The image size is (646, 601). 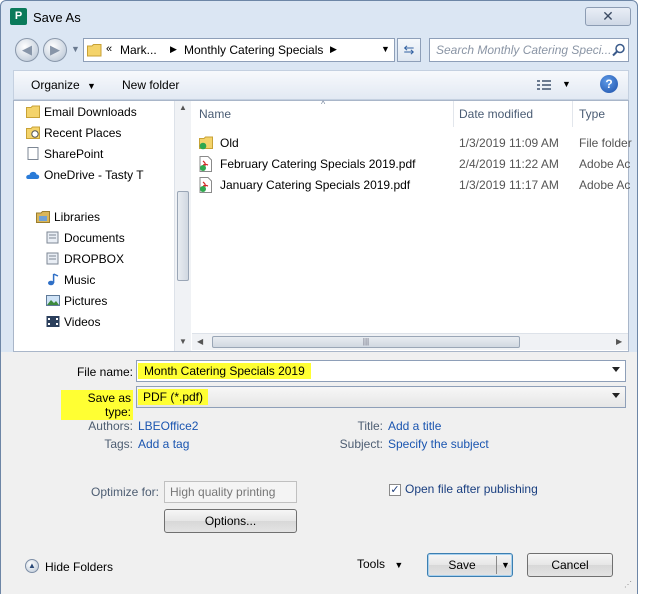 I want to click on back-arrow-icon: ◀, so click(x=27, y=49).